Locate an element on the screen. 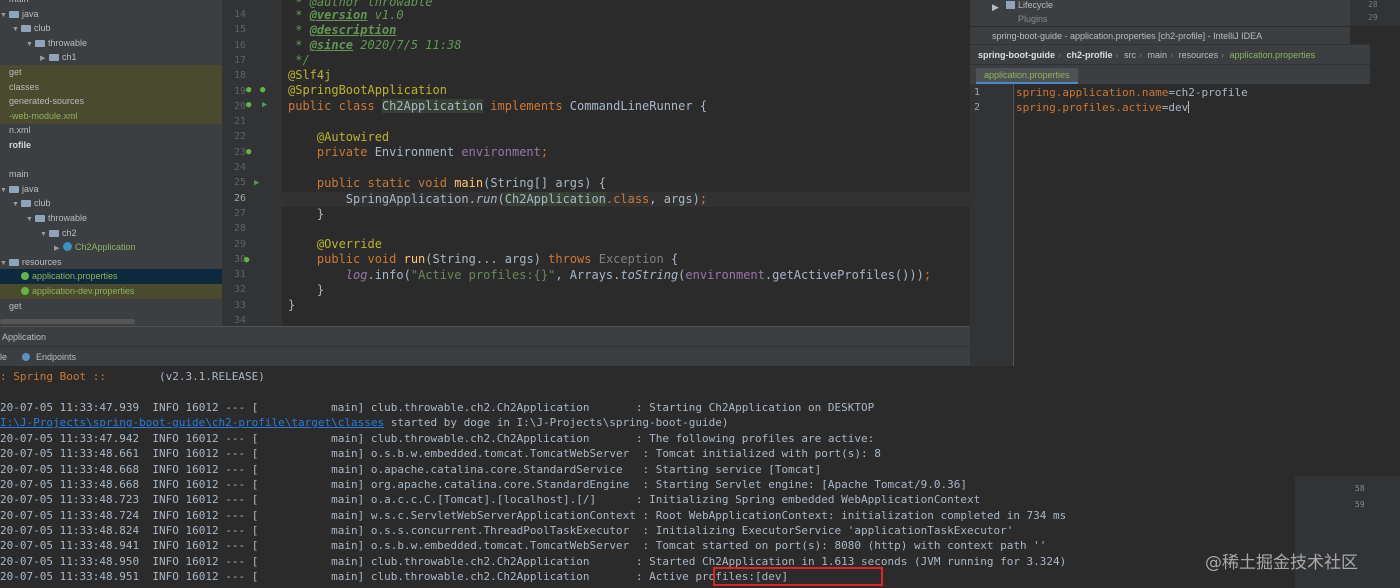  breadcrumb-main: main is located at coordinates (1158, 55).